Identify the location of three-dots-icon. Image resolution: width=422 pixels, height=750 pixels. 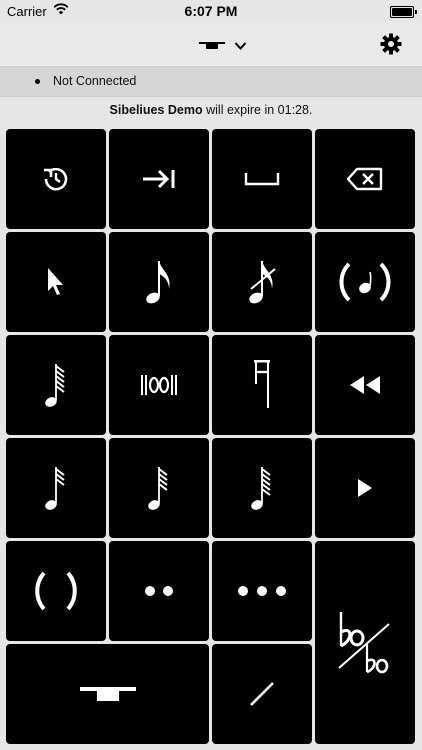
(262, 591).